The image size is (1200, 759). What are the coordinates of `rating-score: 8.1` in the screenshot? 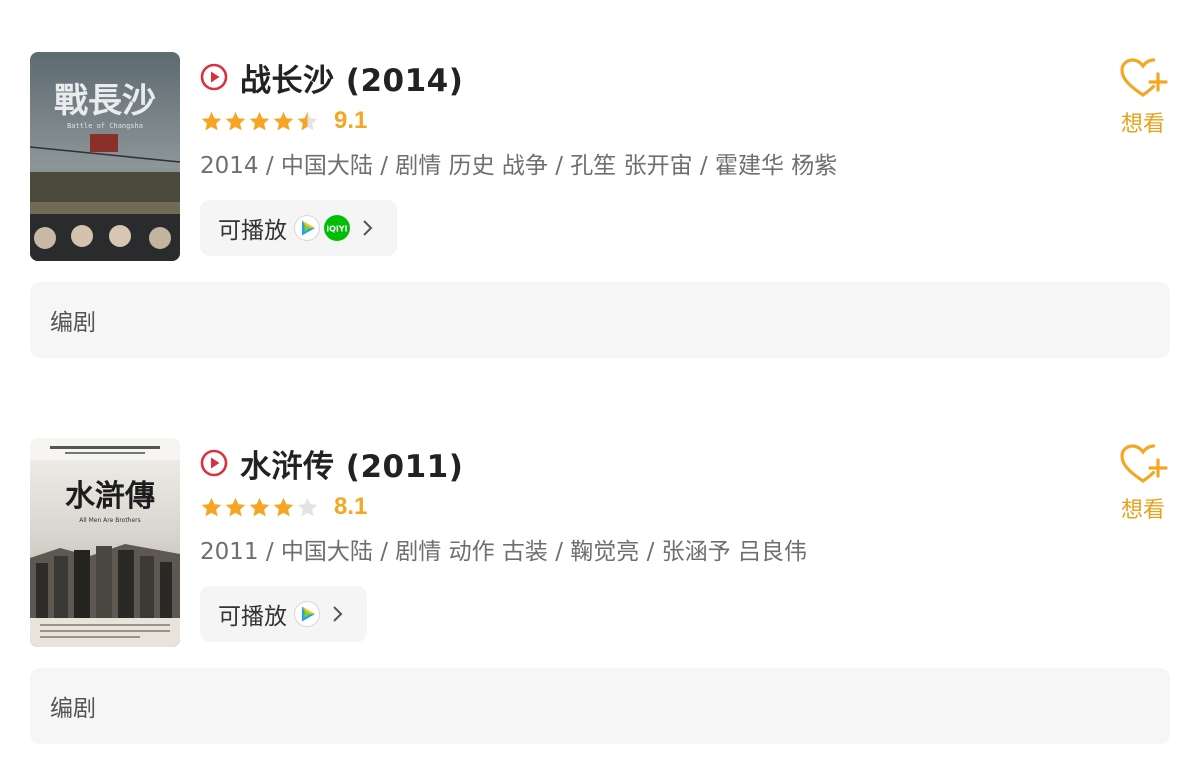 It's located at (351, 506).